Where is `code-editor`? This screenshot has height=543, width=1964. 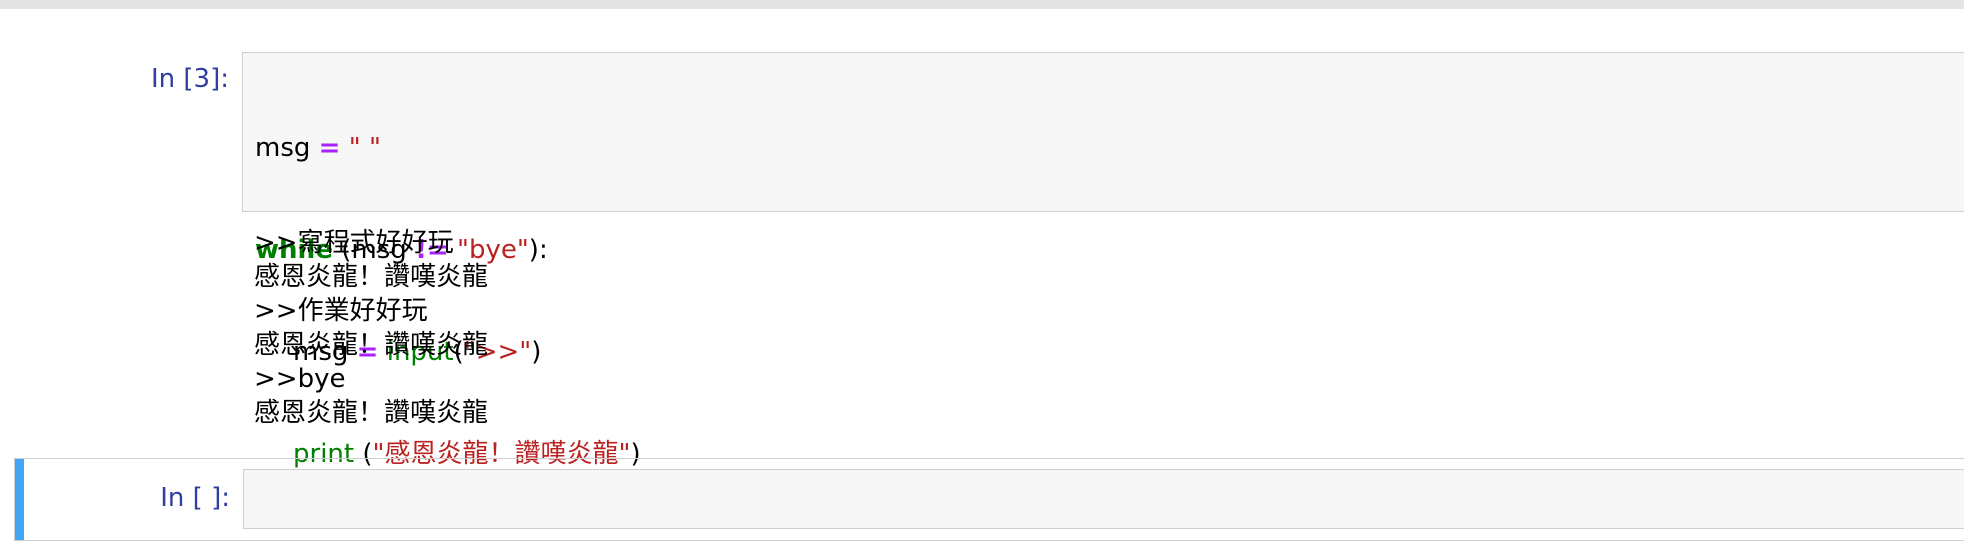
code-editor is located at coordinates (1103, 499).